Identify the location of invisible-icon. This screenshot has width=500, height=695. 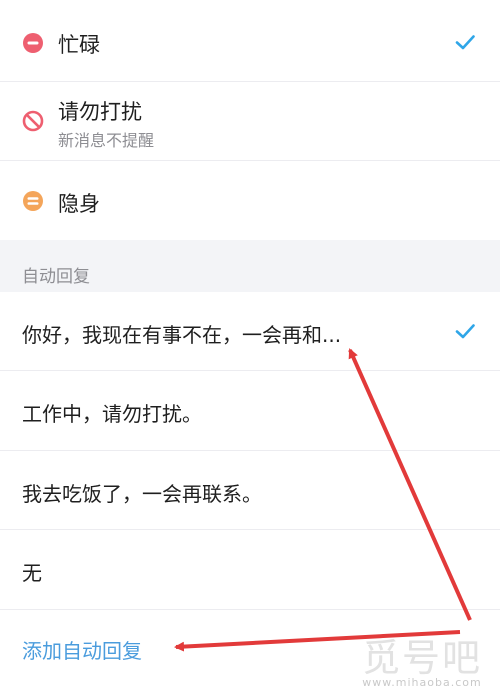
(33, 201).